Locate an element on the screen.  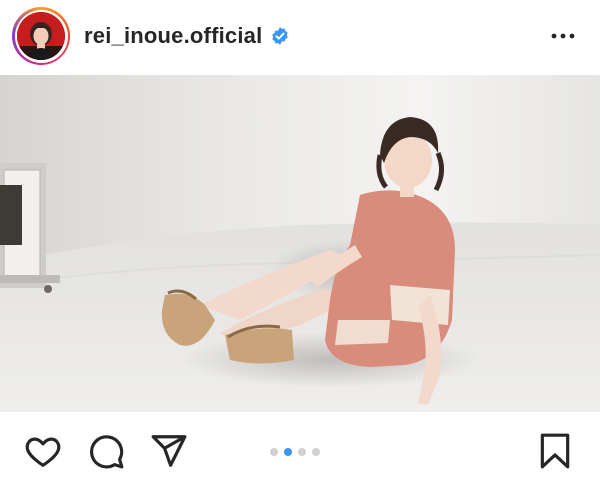
username: rei_inoue.official is located at coordinates (173, 36).